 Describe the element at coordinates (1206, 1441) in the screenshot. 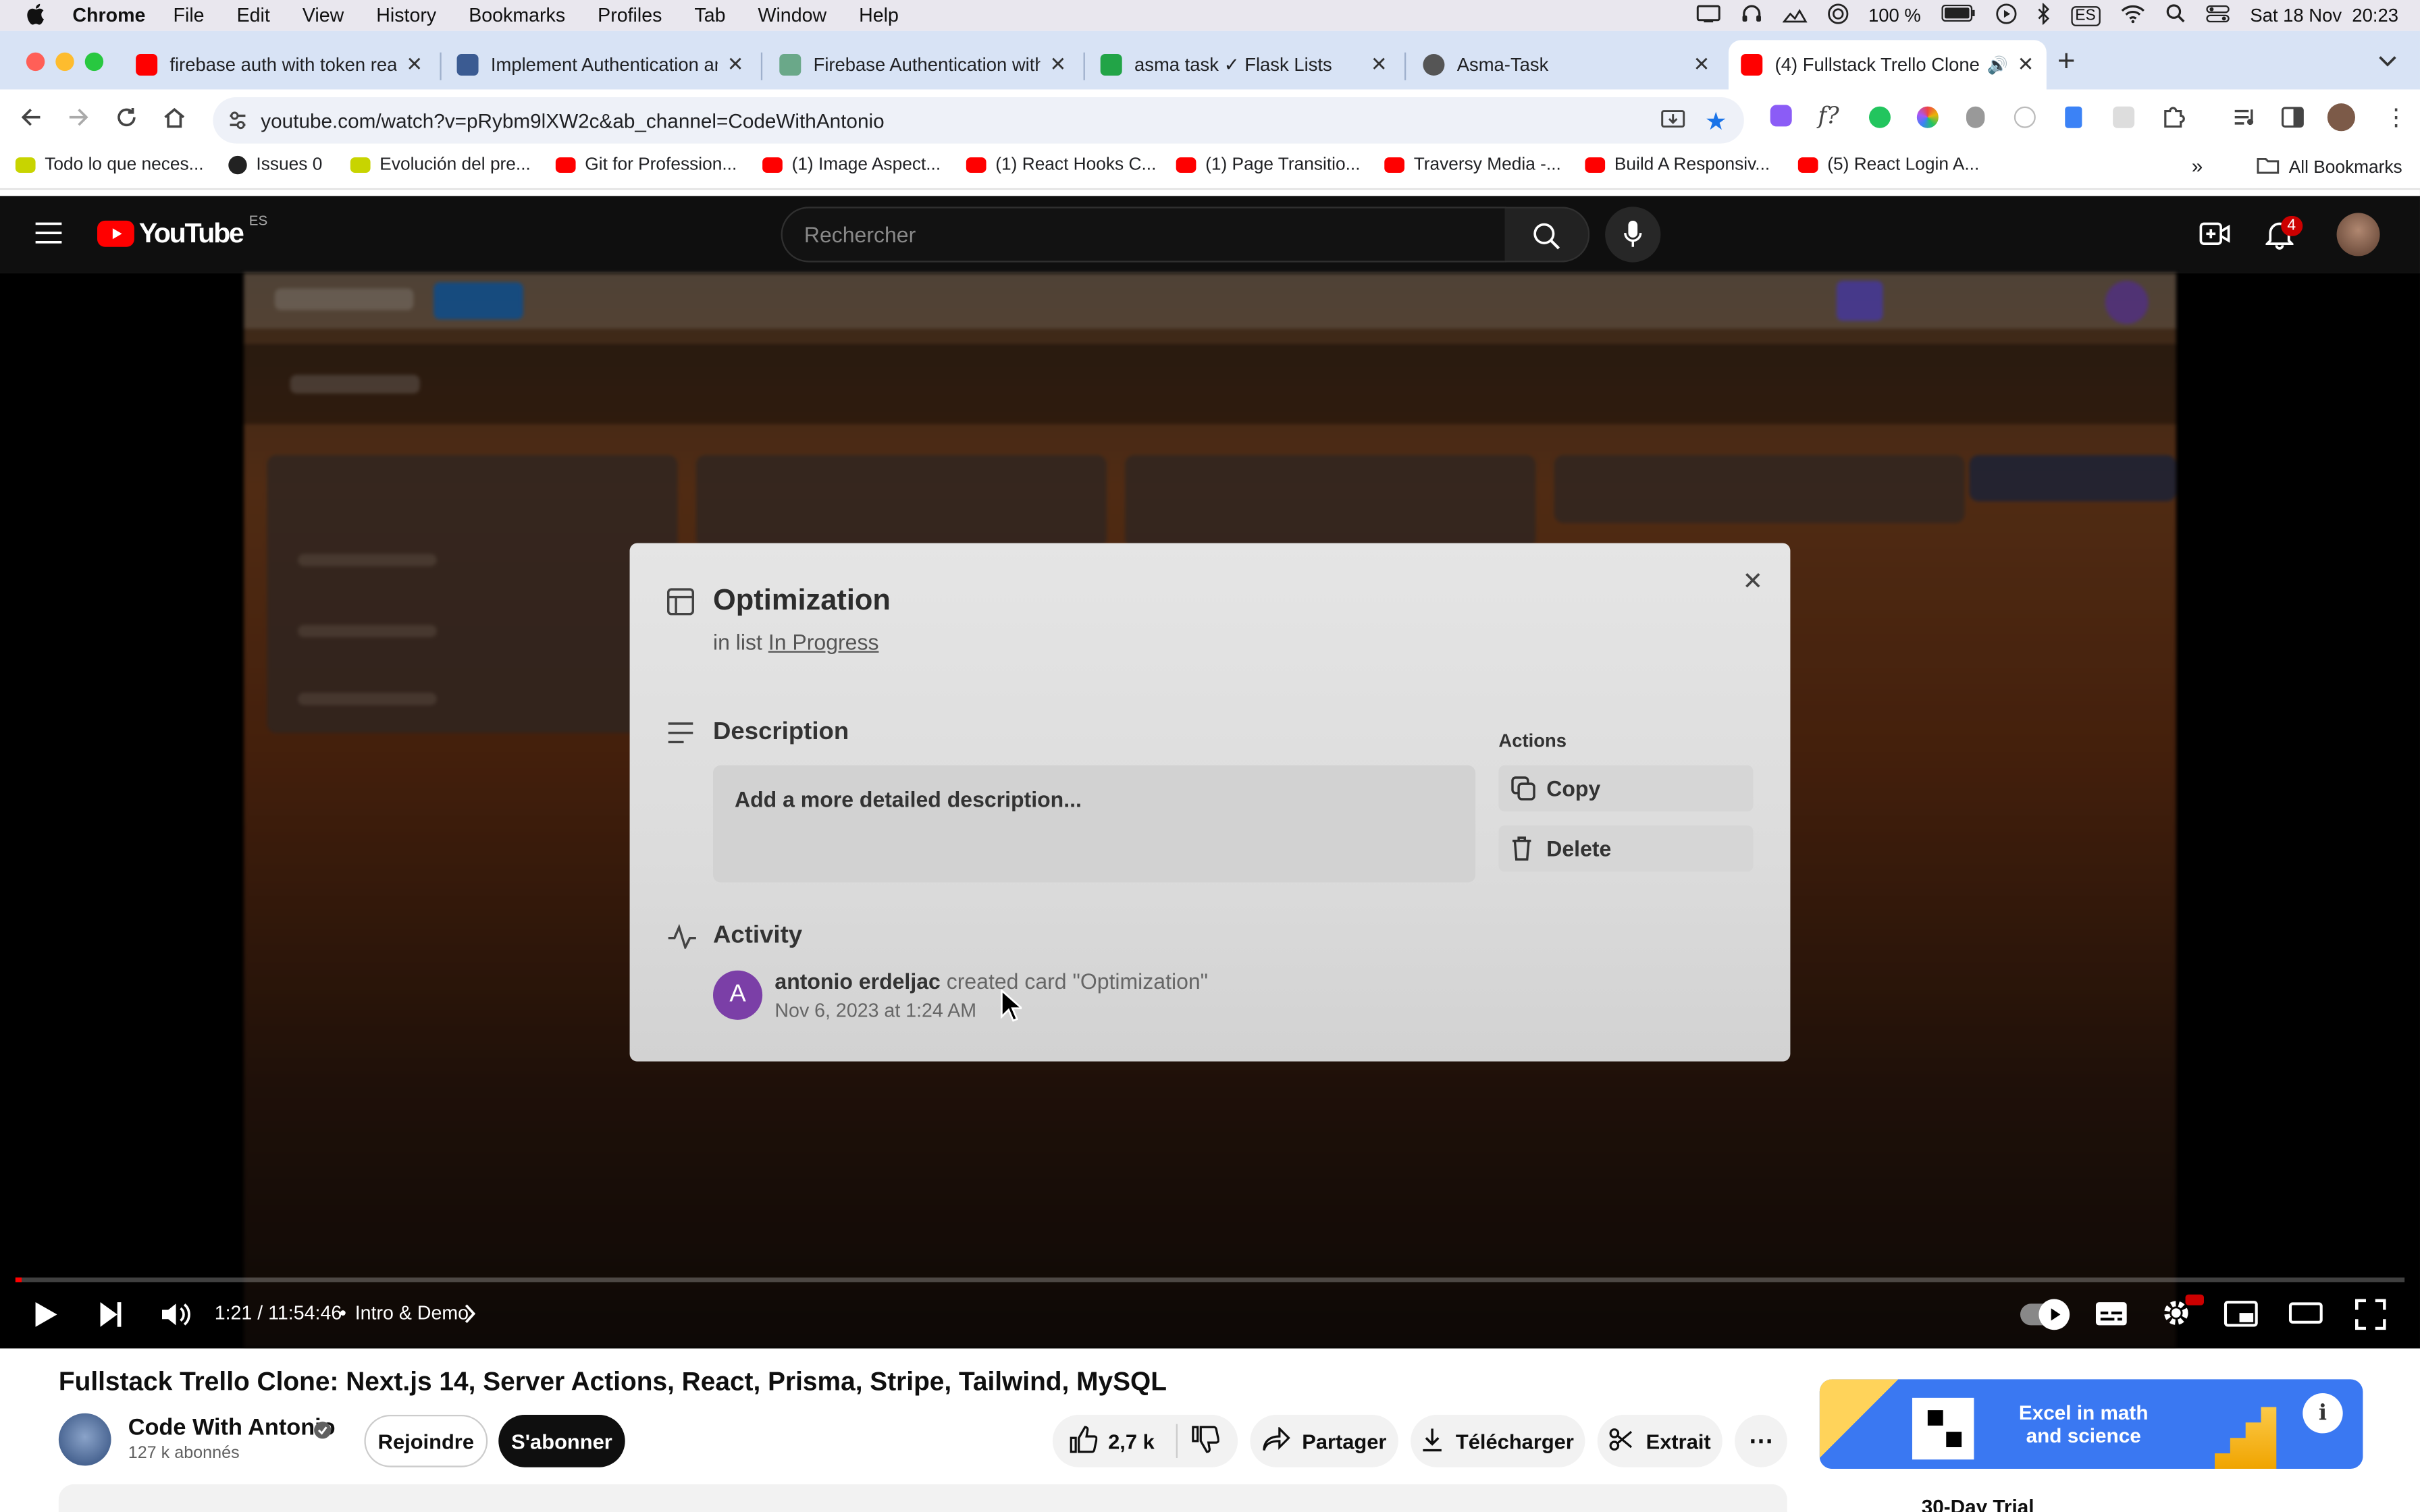

I see `dislike-button` at that location.